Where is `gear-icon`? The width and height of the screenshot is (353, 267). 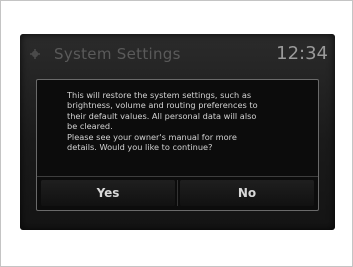 gear-icon is located at coordinates (35, 54).